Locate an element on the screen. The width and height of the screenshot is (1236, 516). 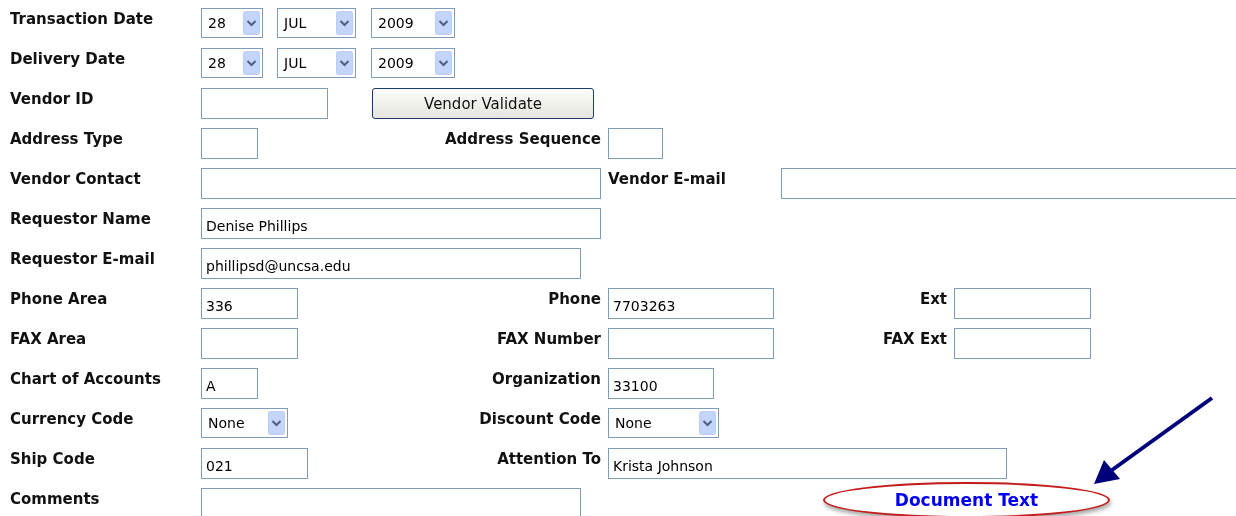
field-label: Phone is located at coordinates (574, 299).